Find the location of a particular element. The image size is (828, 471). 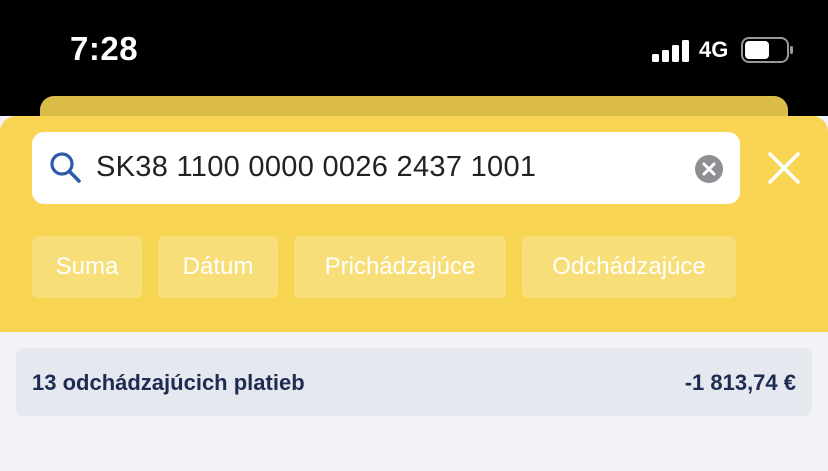

payments-total-amount: -1 813,74 € is located at coordinates (740, 382).